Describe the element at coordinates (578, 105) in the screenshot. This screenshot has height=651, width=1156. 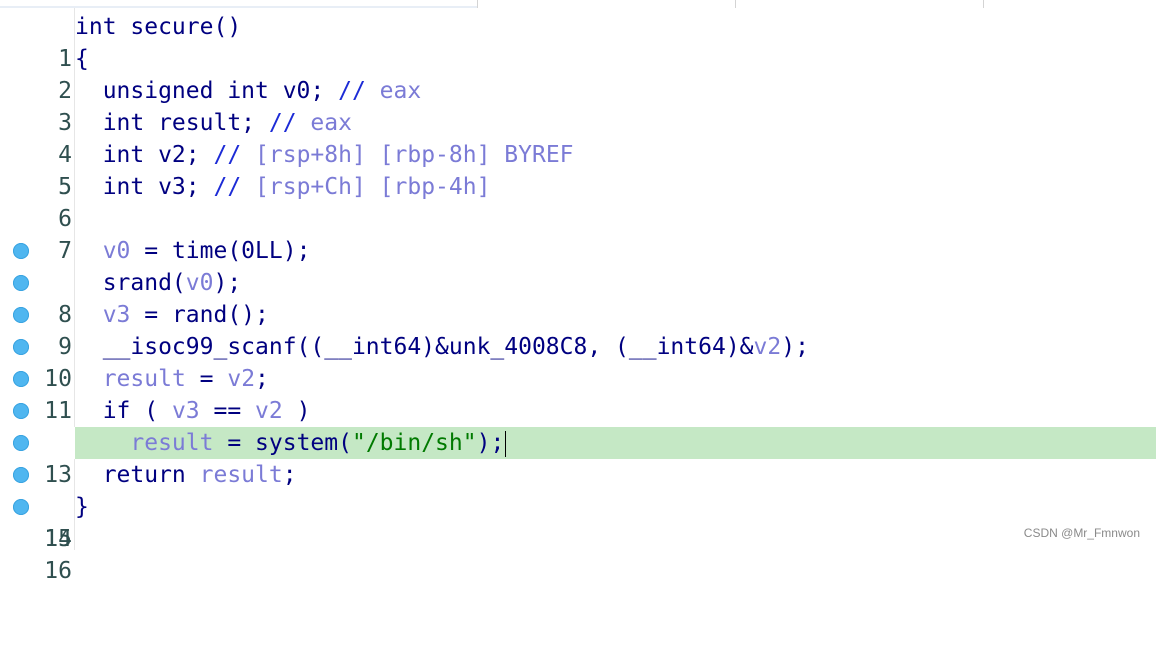
I see `code-line: 3 unsigned int v0; // eax` at that location.